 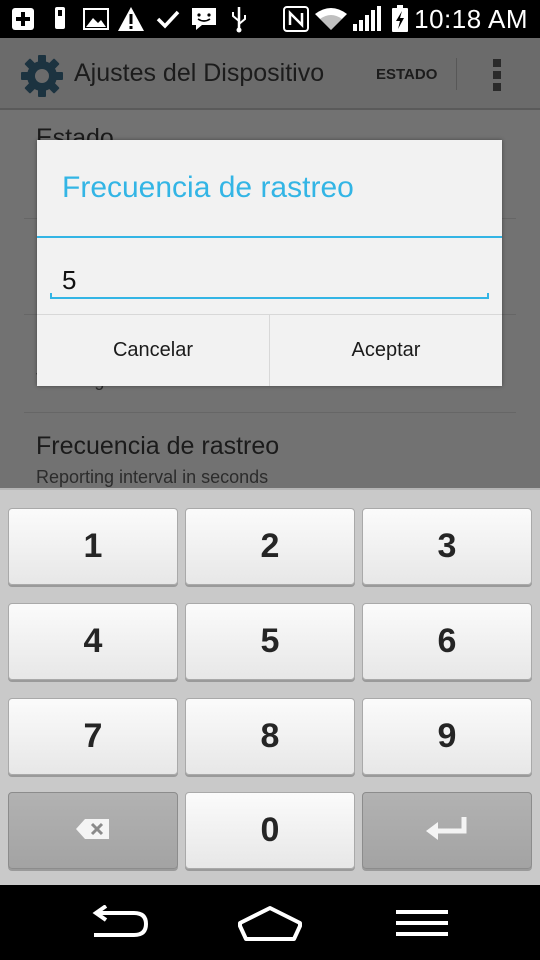 I want to click on key-9: 9, so click(x=447, y=736).